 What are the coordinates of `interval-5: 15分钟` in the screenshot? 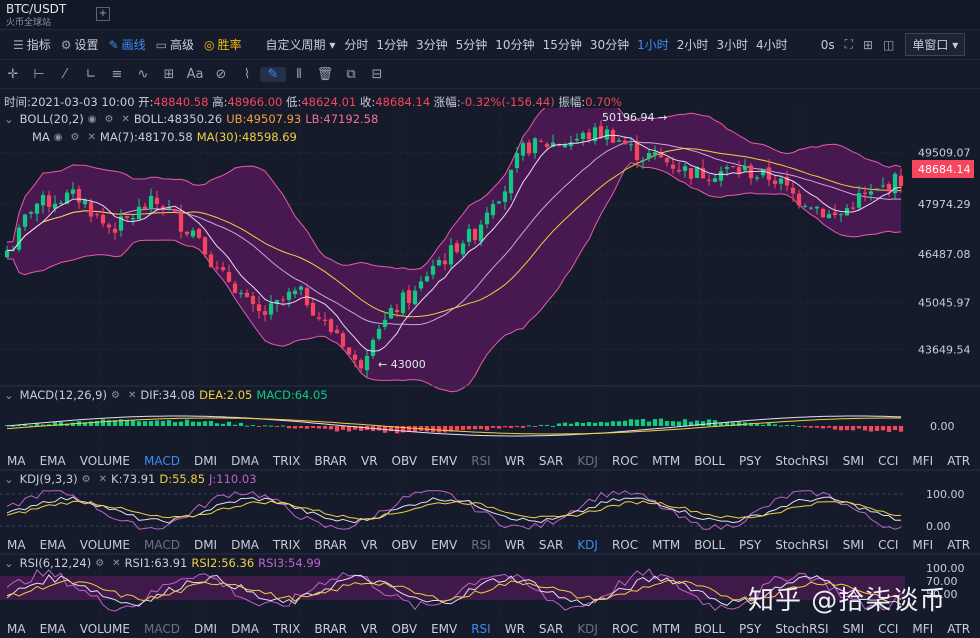 It's located at (562, 44).